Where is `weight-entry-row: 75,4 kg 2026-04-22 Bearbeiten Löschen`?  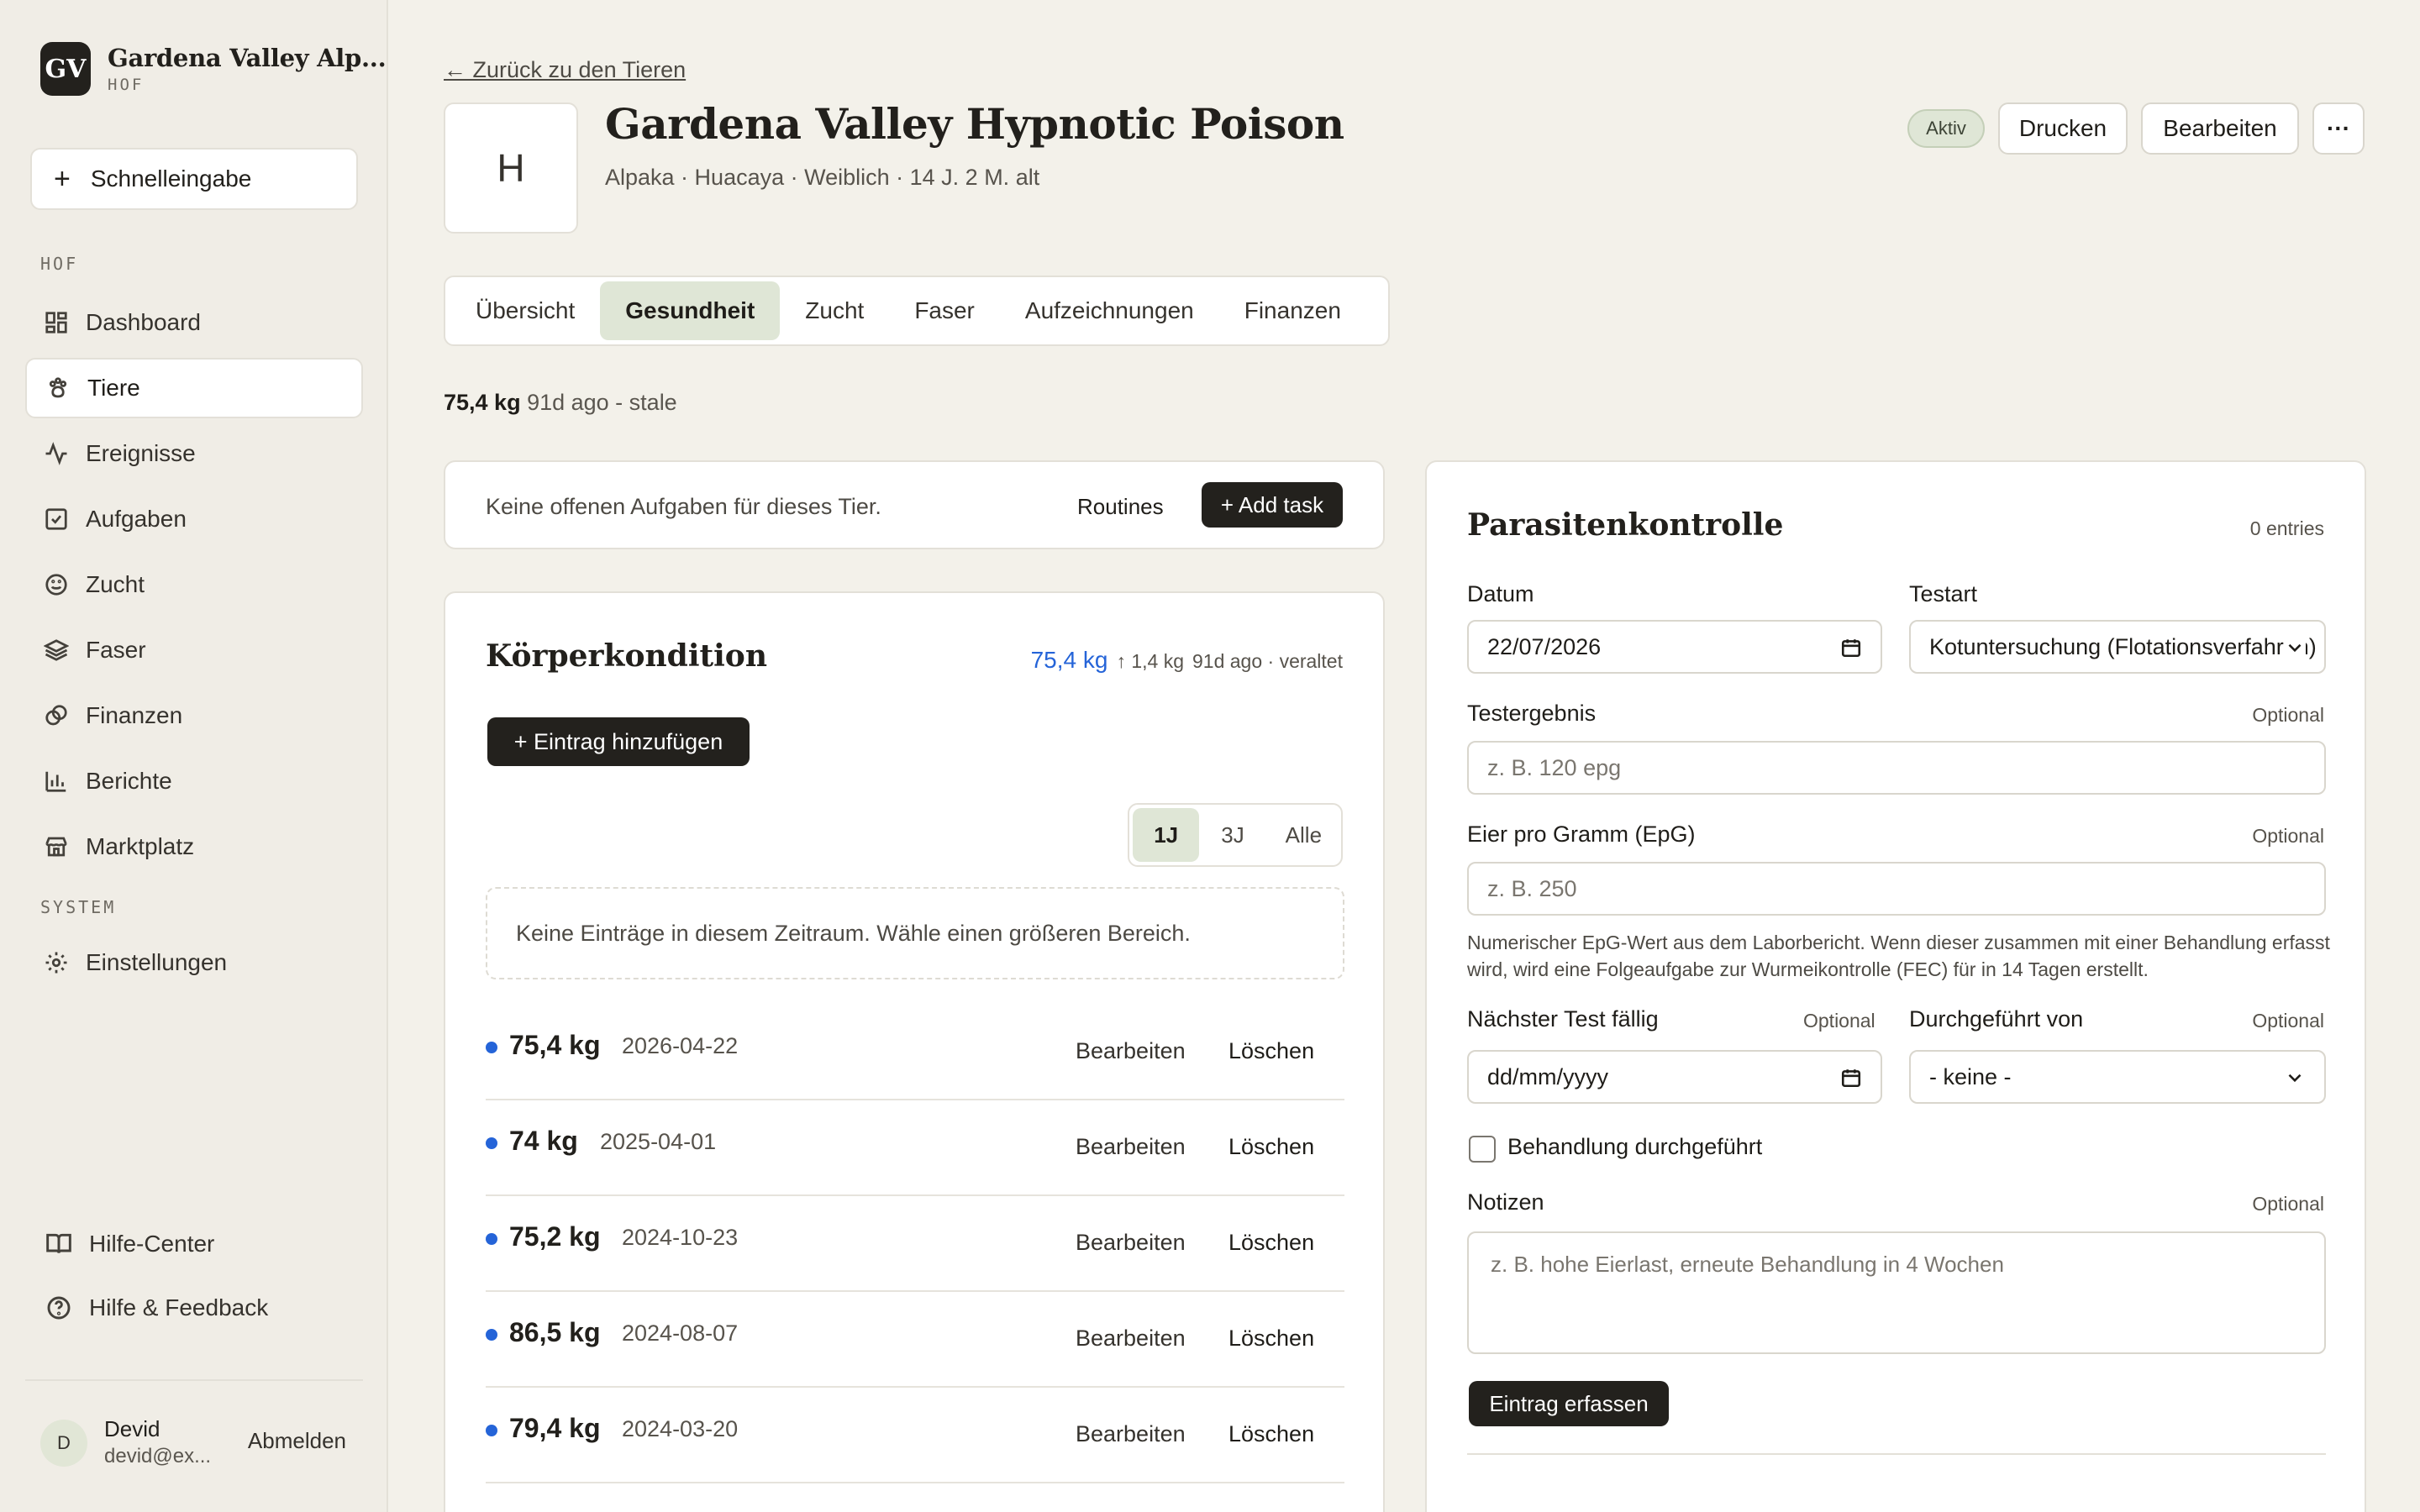 weight-entry-row: 75,4 kg 2026-04-22 Bearbeiten Löschen is located at coordinates (915, 1052).